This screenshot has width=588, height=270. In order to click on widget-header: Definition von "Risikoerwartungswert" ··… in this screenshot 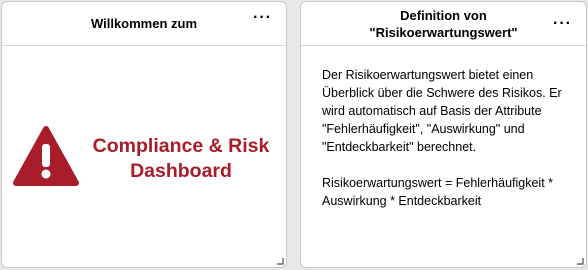, I will do `click(443, 24)`.